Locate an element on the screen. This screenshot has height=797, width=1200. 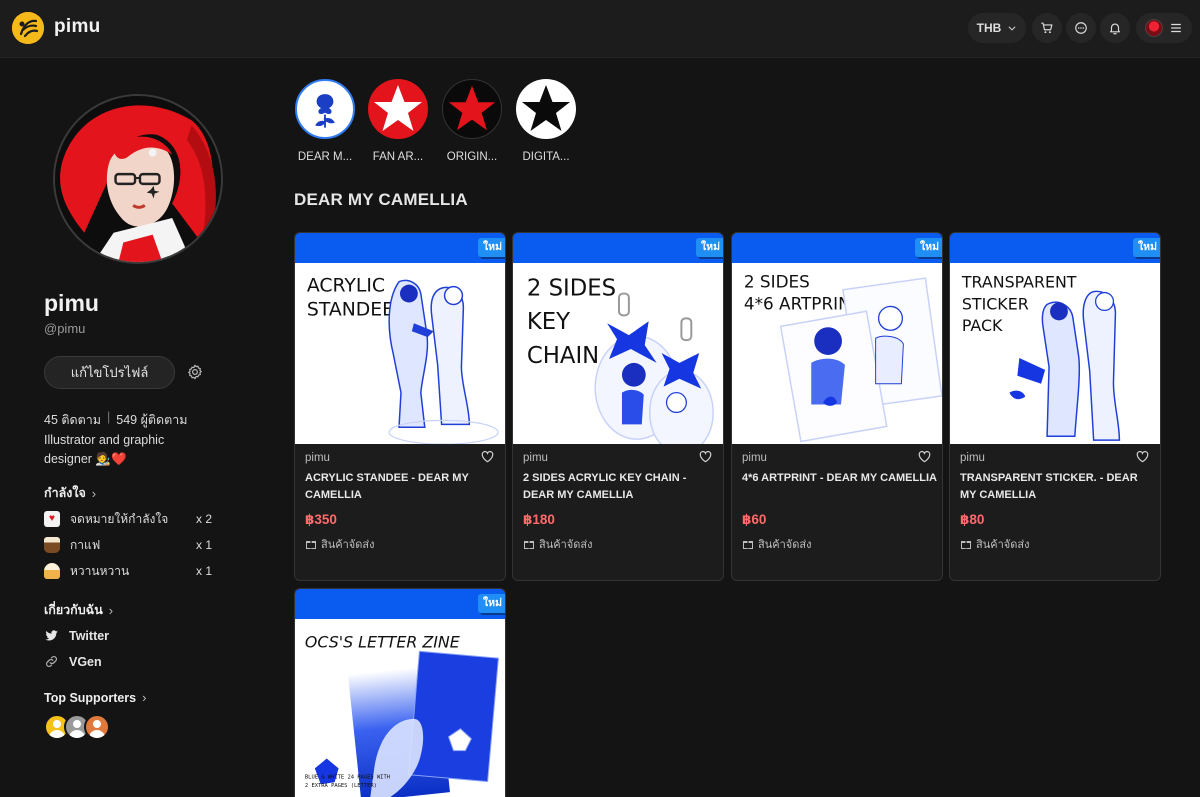
art-text: STICKER is located at coordinates (995, 303).